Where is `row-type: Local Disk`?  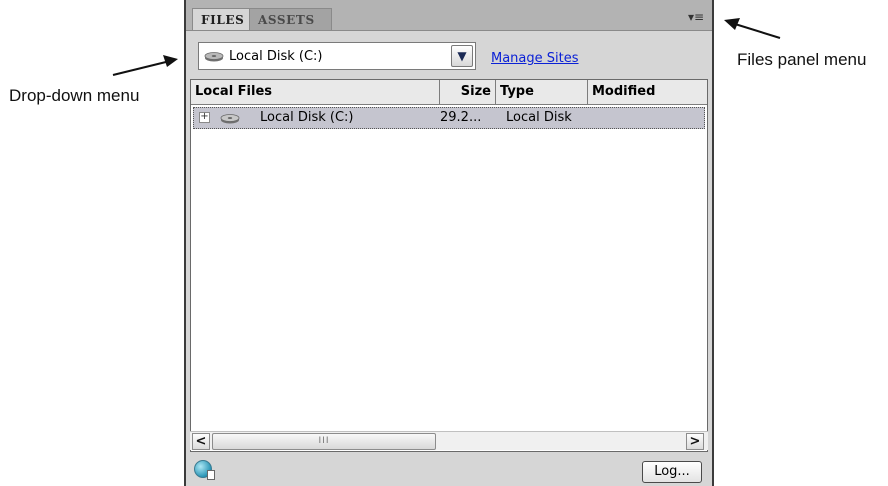
row-type: Local Disk is located at coordinates (539, 117).